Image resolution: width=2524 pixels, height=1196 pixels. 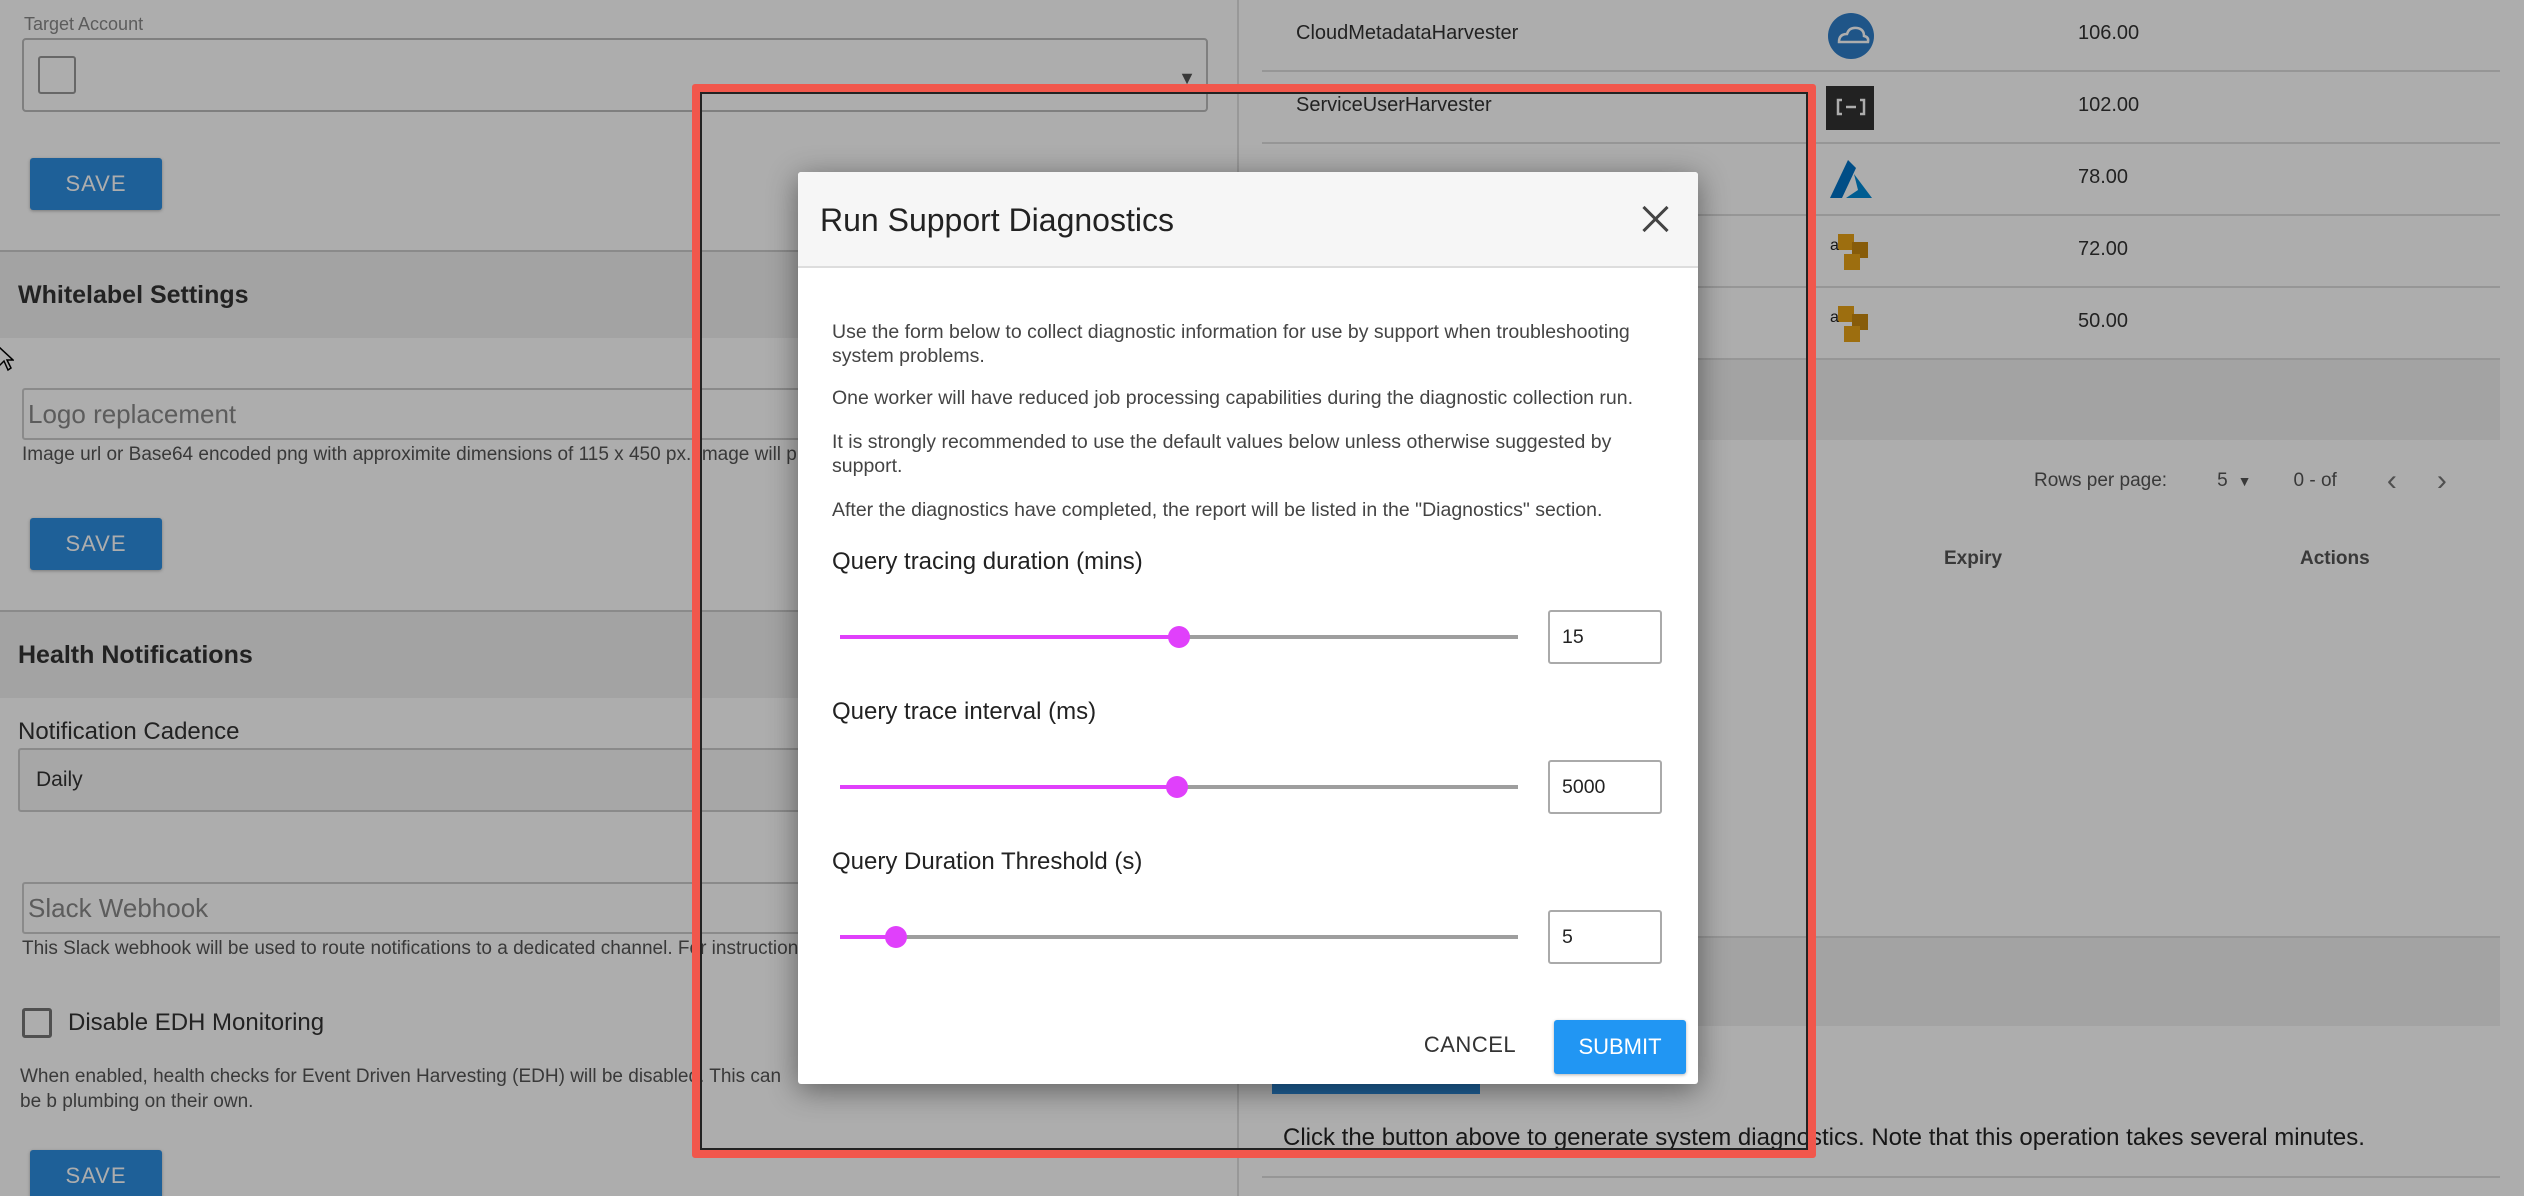 I want to click on query-trace-interval-input: 5000, so click(x=1605, y=787).